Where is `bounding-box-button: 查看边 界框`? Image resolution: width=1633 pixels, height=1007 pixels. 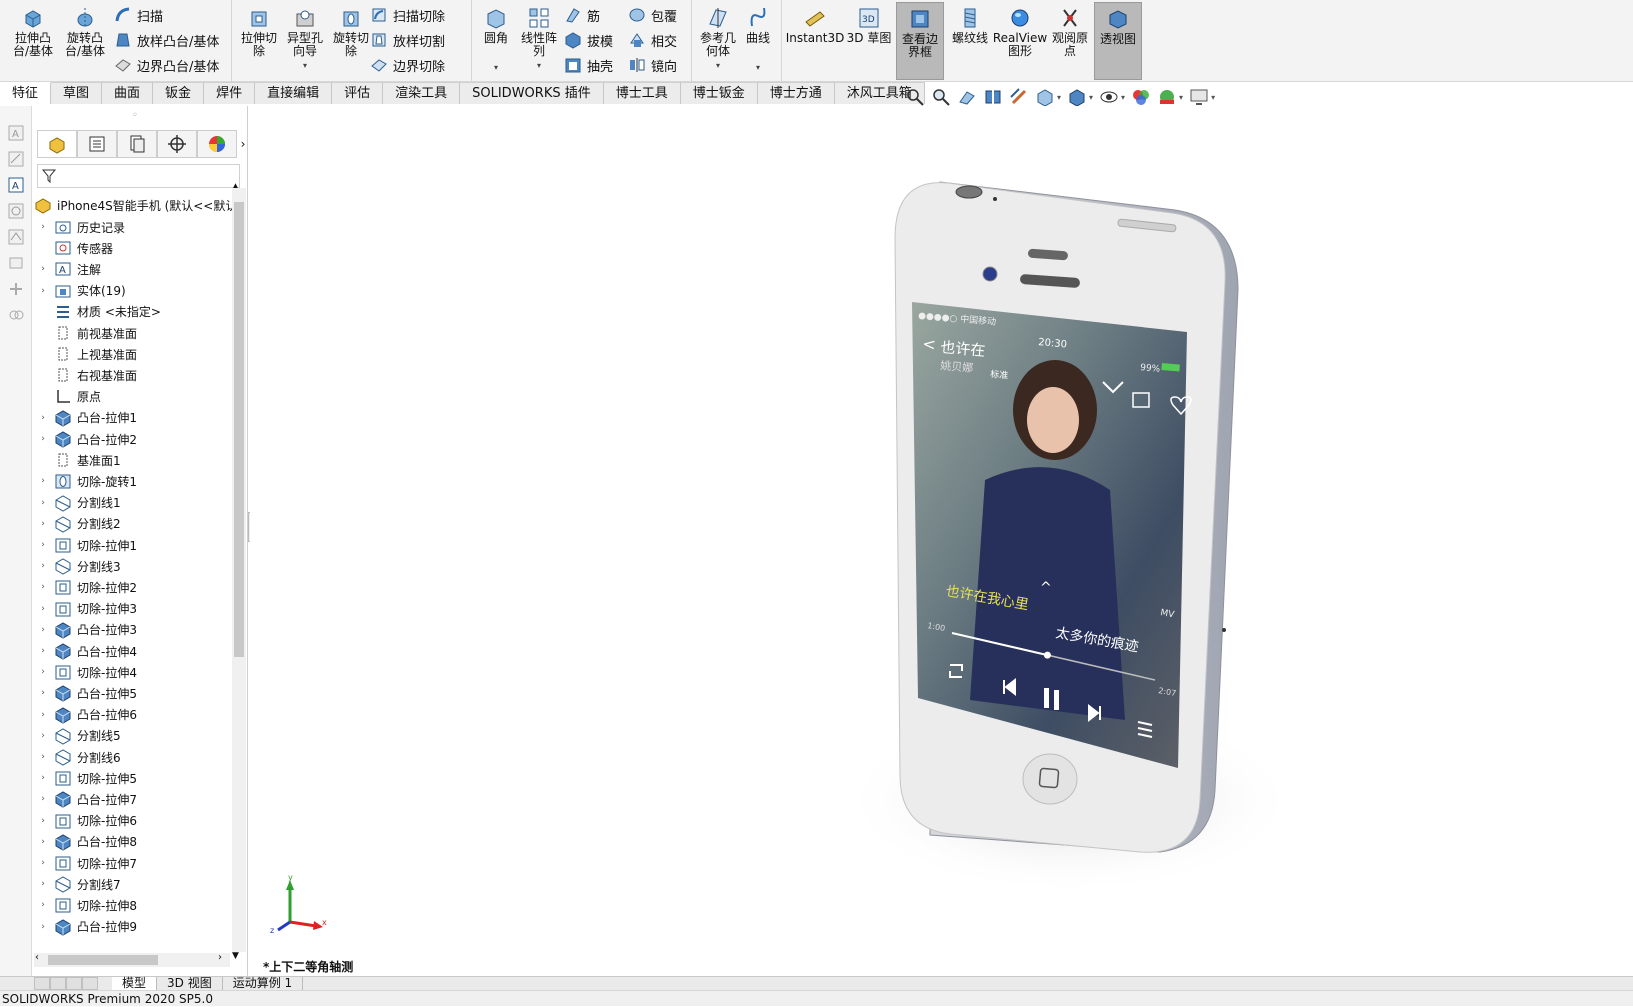 bounding-box-button: 查看边 界框 is located at coordinates (920, 41).